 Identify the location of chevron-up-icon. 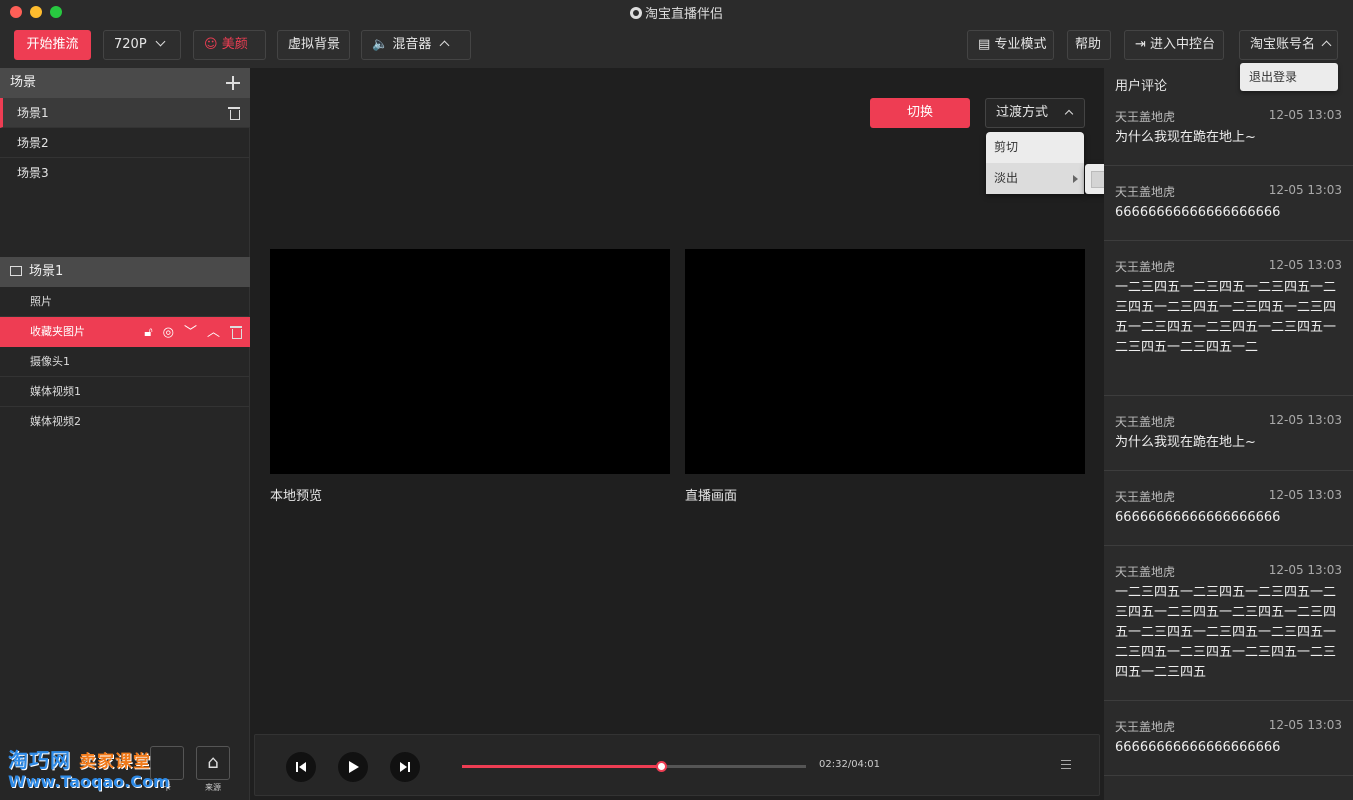
(1069, 114).